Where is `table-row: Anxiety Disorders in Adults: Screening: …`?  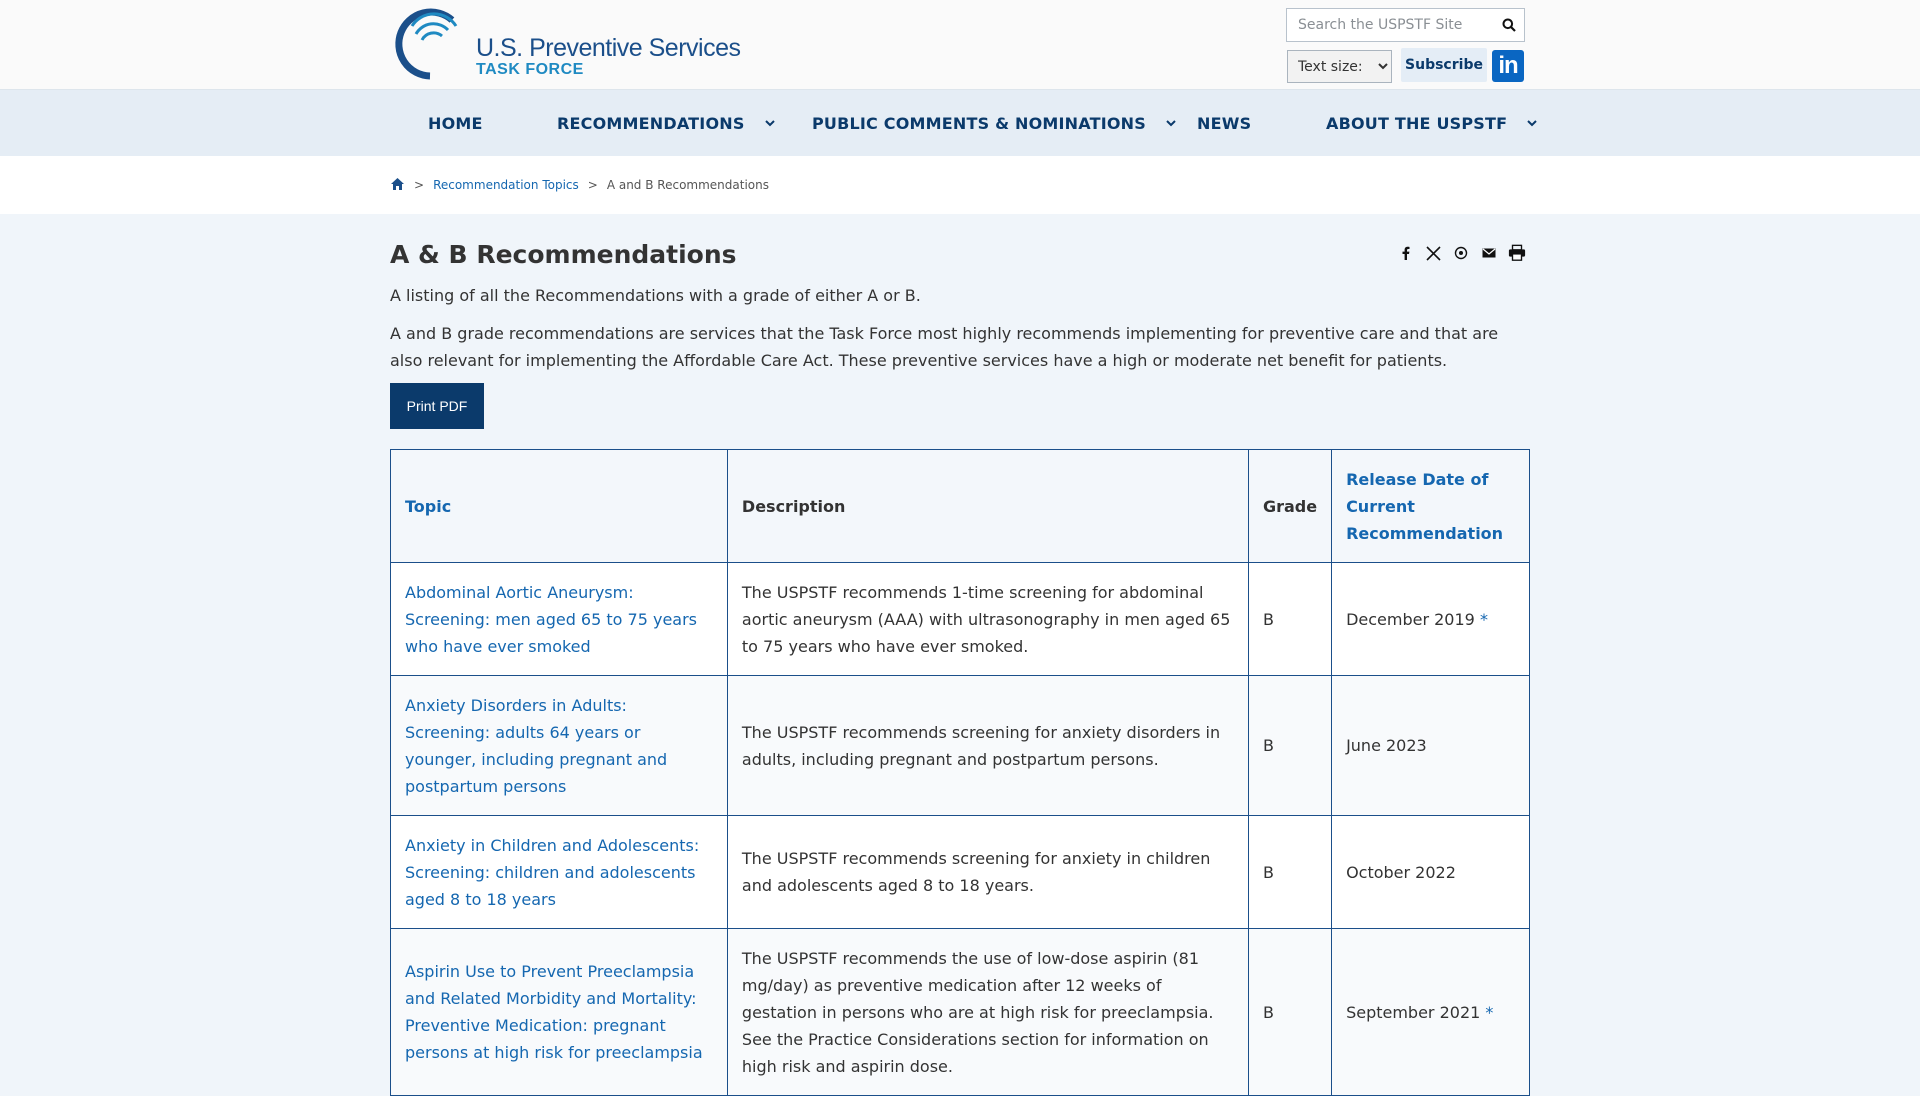
table-row: Anxiety Disorders in Adults: Screening: … is located at coordinates (960, 745).